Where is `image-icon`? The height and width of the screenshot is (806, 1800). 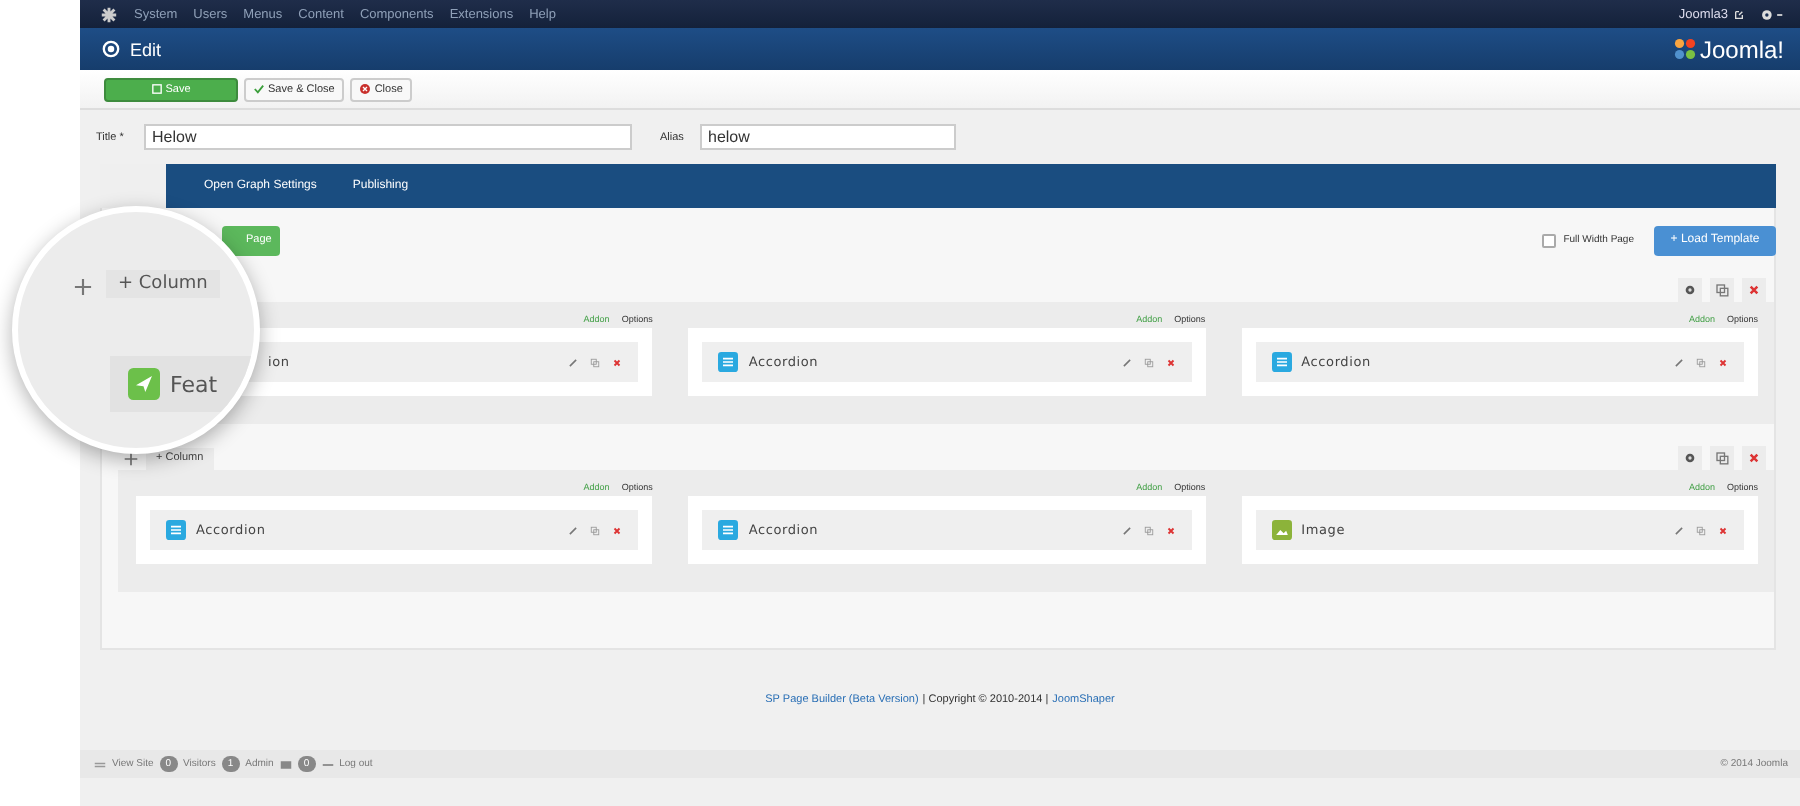 image-icon is located at coordinates (1281, 530).